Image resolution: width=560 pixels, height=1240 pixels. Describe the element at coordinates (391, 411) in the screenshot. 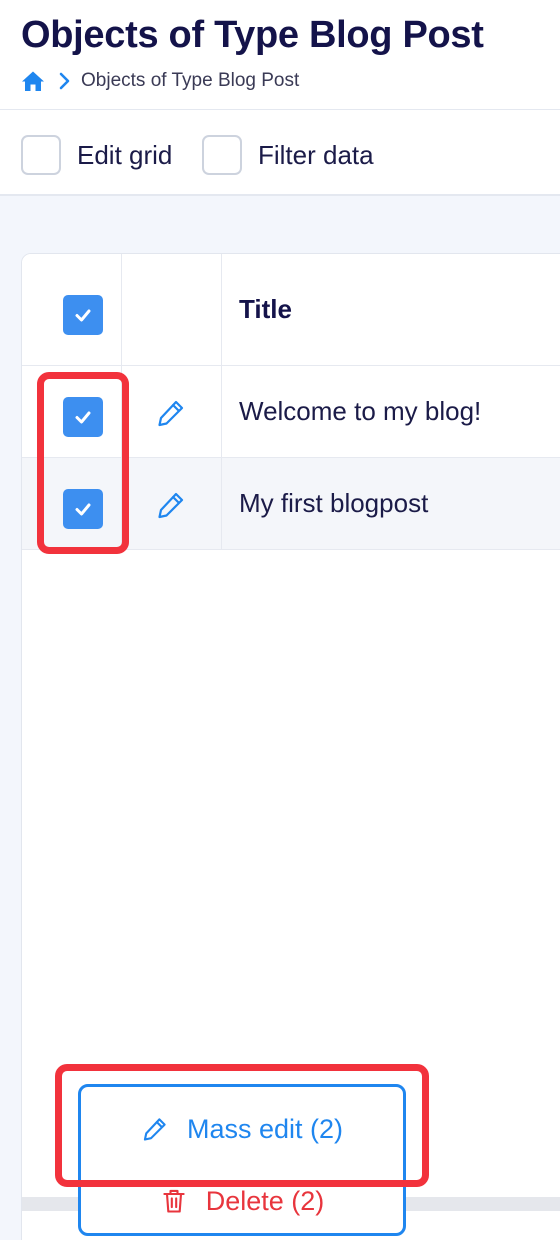

I see `row-title: Welcome to my blog!` at that location.